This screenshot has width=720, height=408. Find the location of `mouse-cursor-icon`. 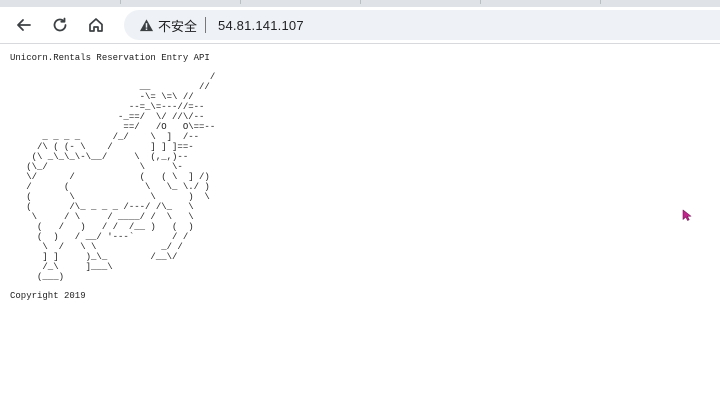

mouse-cursor-icon is located at coordinates (687, 215).